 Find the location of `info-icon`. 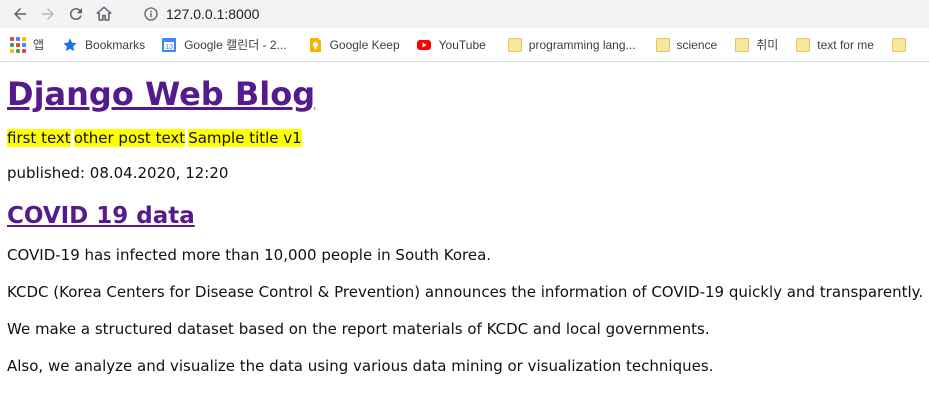

info-icon is located at coordinates (151, 14).